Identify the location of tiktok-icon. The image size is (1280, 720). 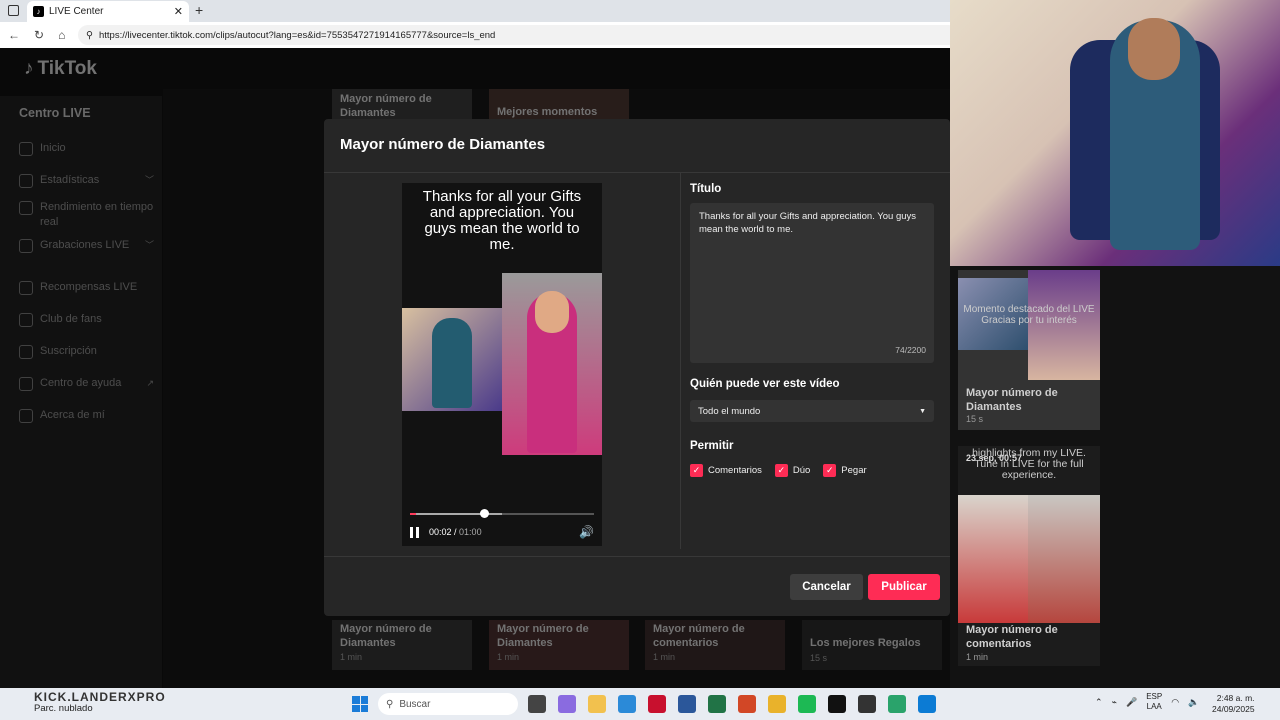
(837, 704).